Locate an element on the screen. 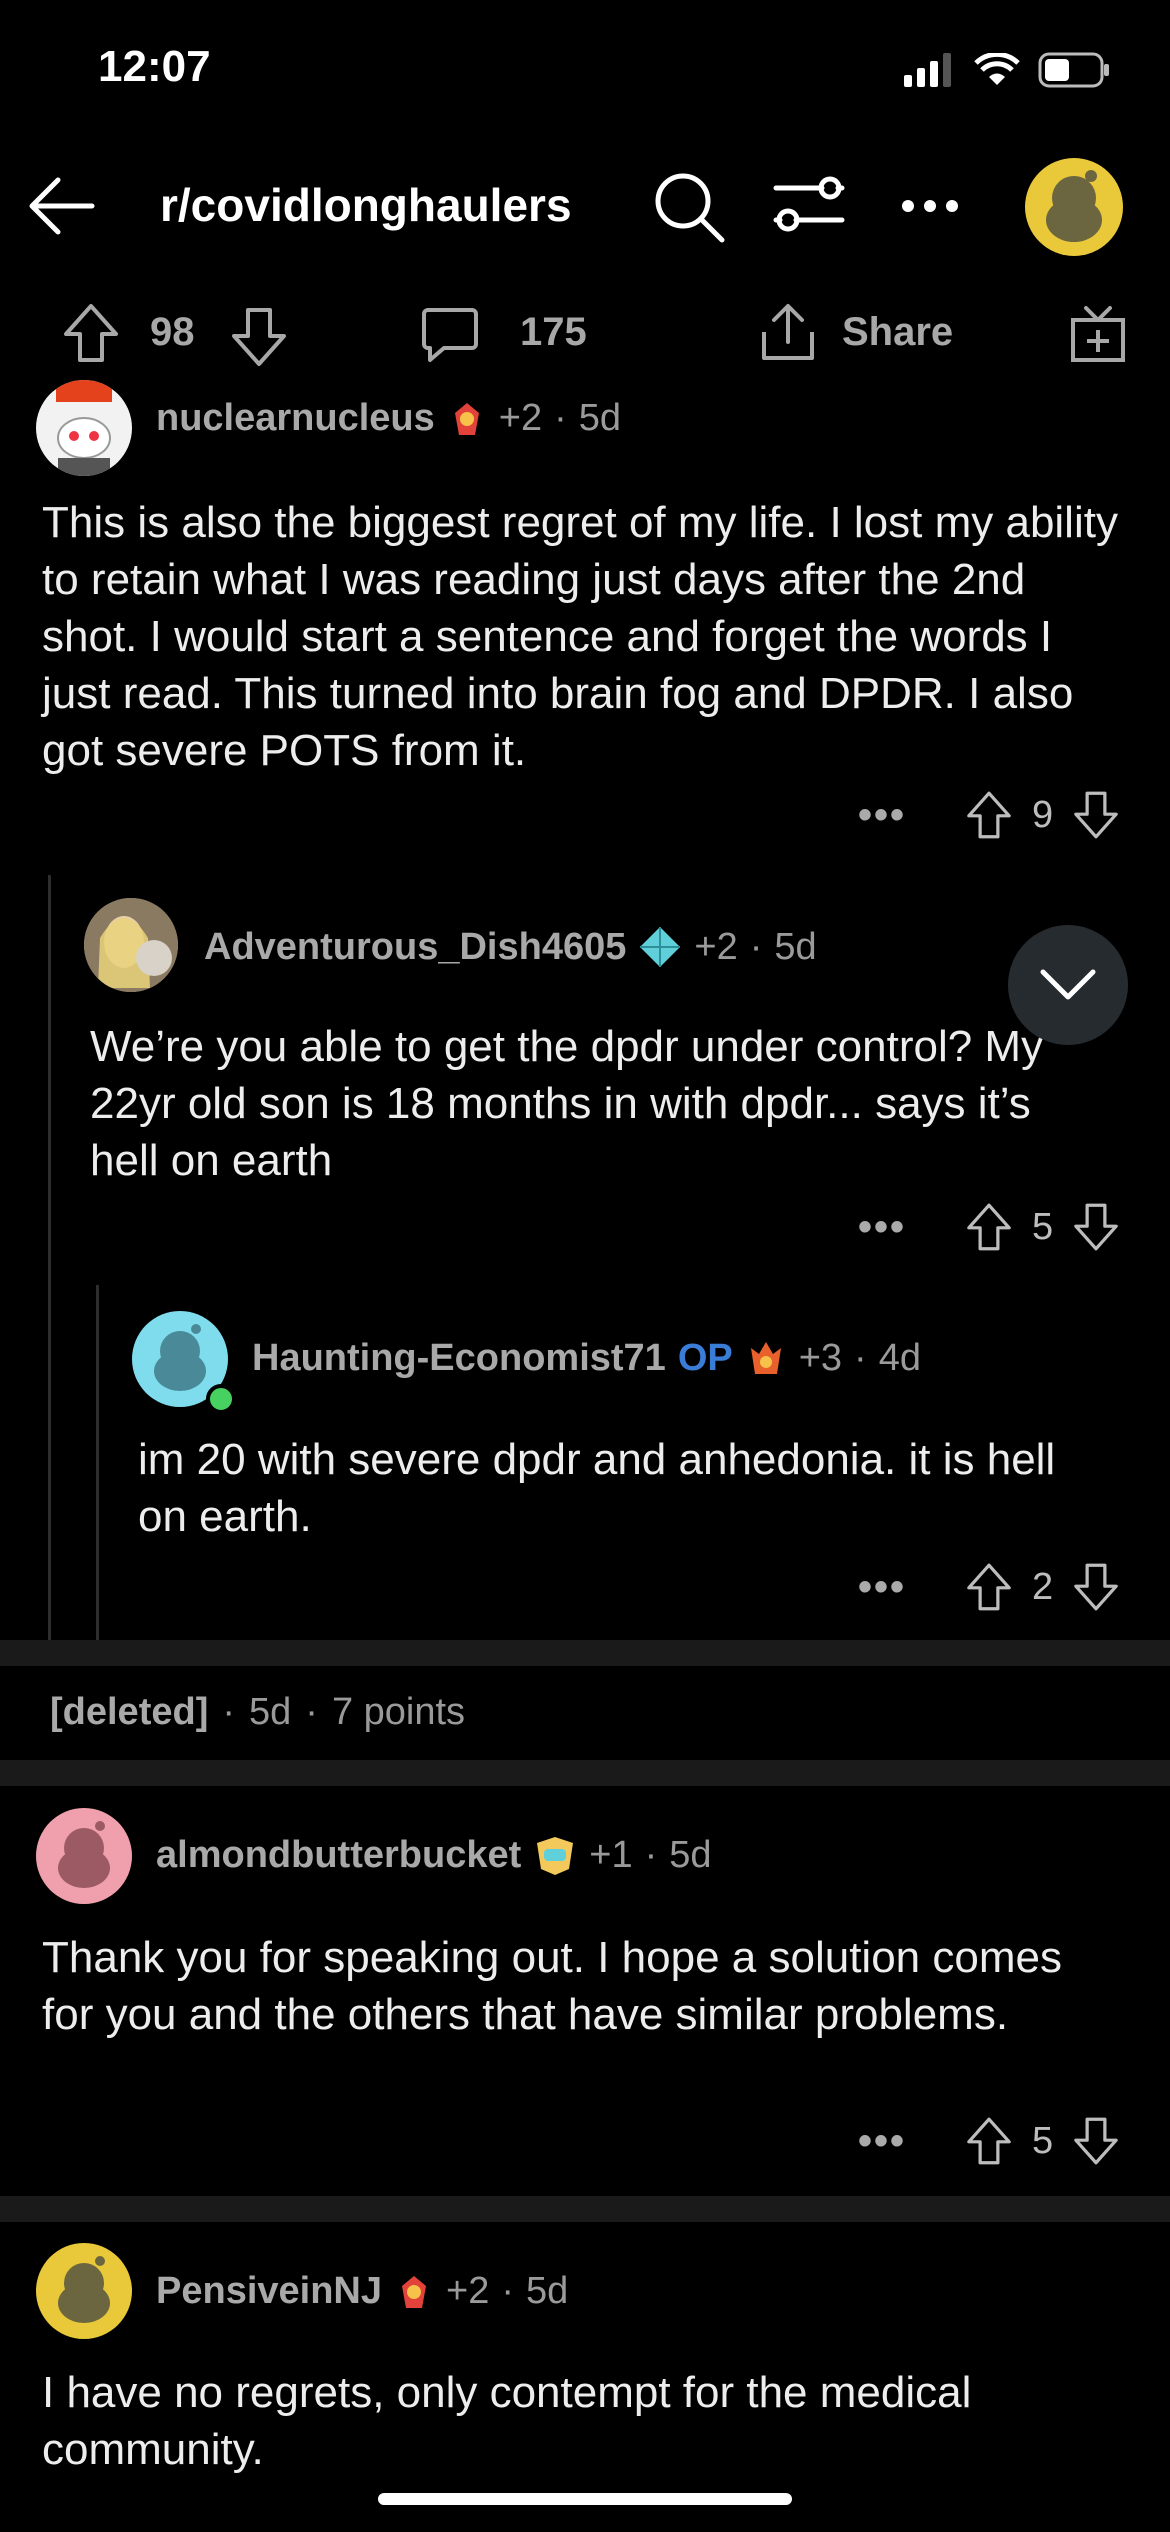 The height and width of the screenshot is (2532, 1170). comment-meta: Adventurous_Dish4605 +2 · 5d is located at coordinates (510, 947).